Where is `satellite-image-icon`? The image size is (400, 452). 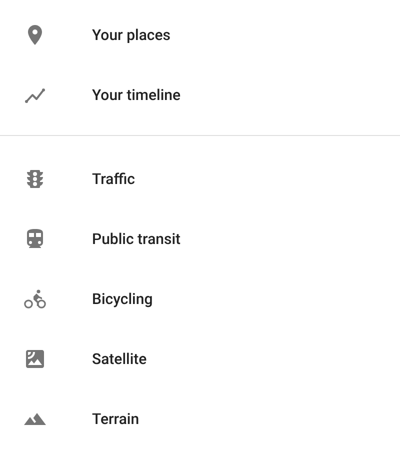
satellite-image-icon is located at coordinates (35, 359).